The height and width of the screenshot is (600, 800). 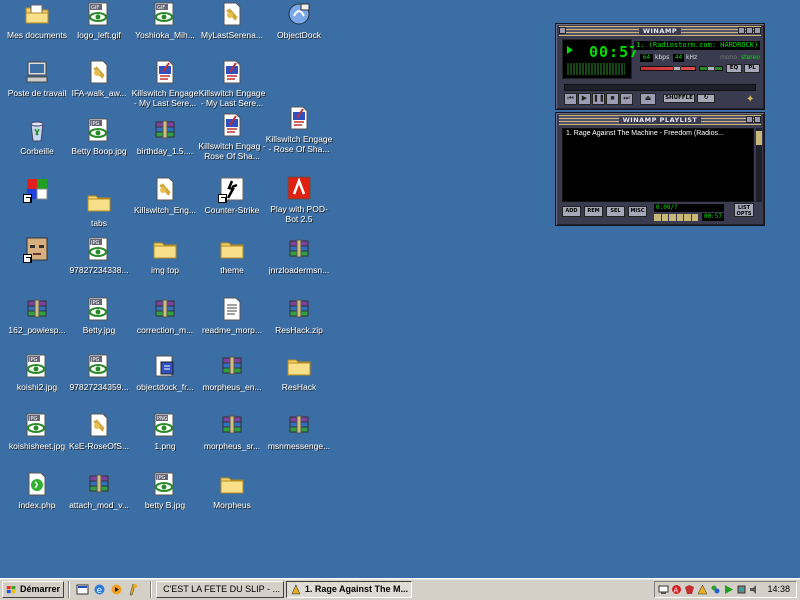 I want to click on mini-pause-icon, so click(x=672, y=217).